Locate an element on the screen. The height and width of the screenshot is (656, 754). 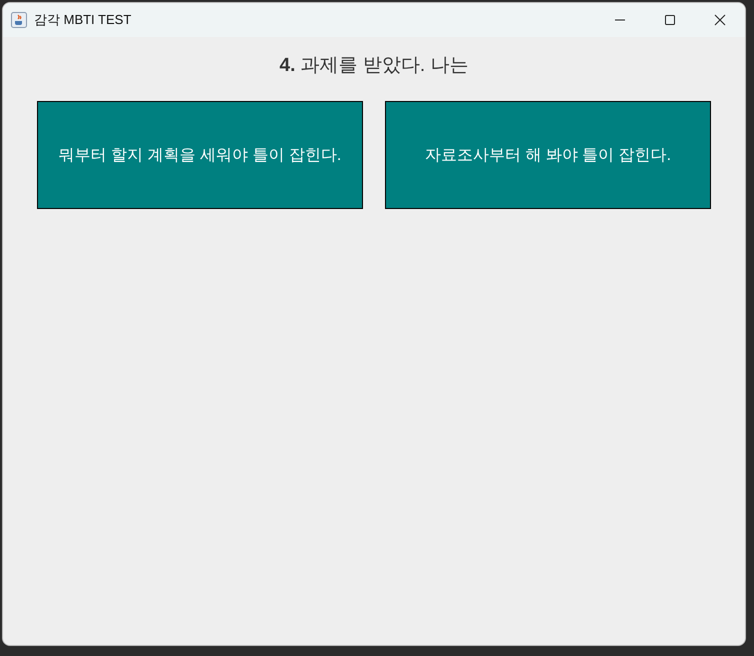
answer-button: 뭐부터 할지 계획을 세워야 틀이 잡힌다. is located at coordinates (200, 155).